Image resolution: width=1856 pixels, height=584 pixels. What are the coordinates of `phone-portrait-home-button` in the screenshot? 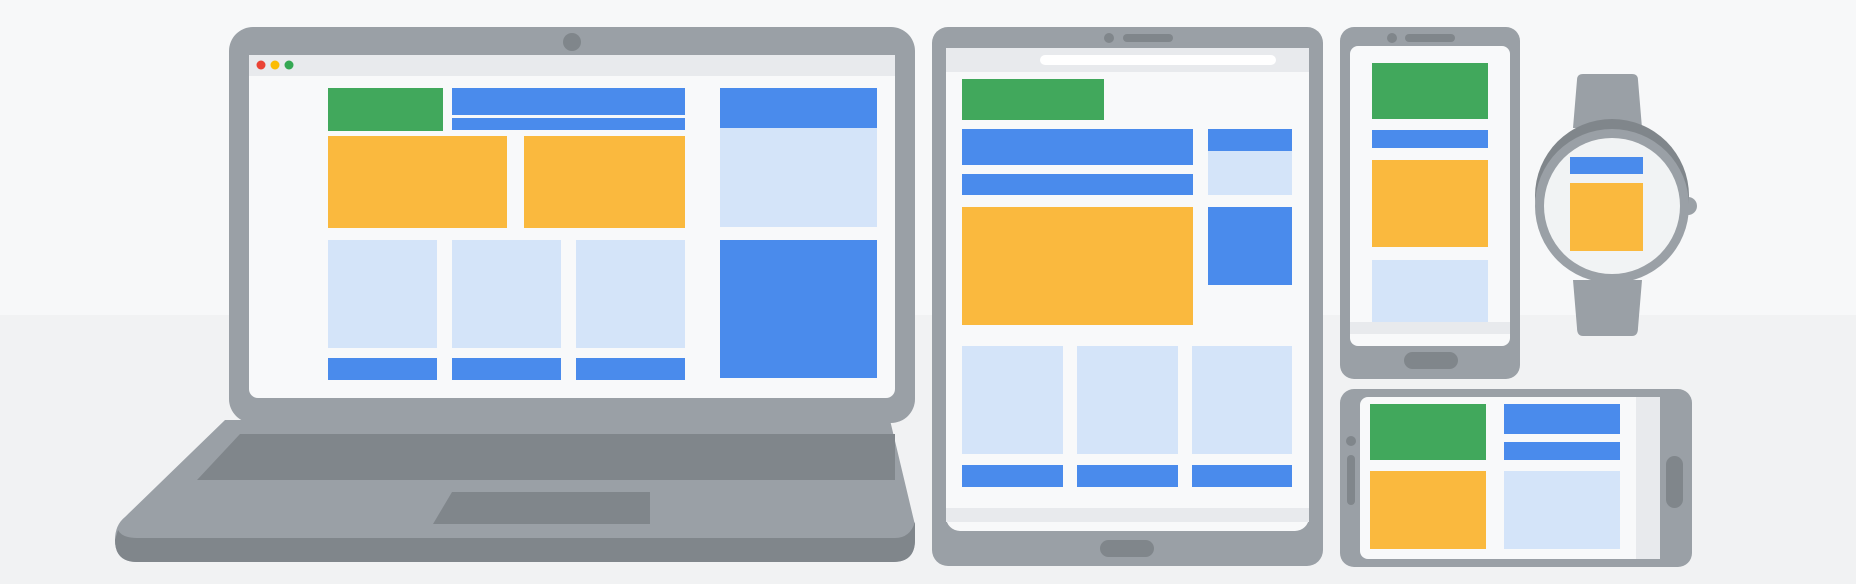 It's located at (1431, 360).